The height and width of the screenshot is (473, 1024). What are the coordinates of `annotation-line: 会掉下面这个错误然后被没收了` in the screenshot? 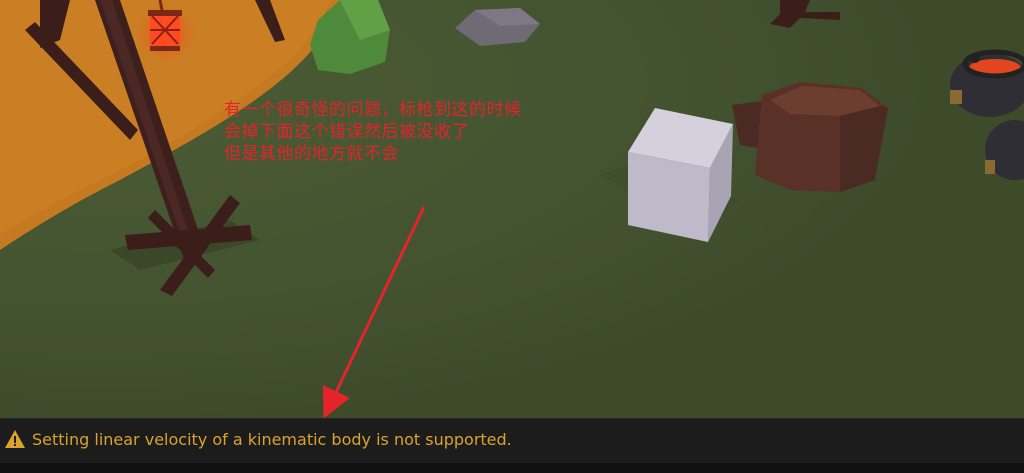 It's located at (346, 132).